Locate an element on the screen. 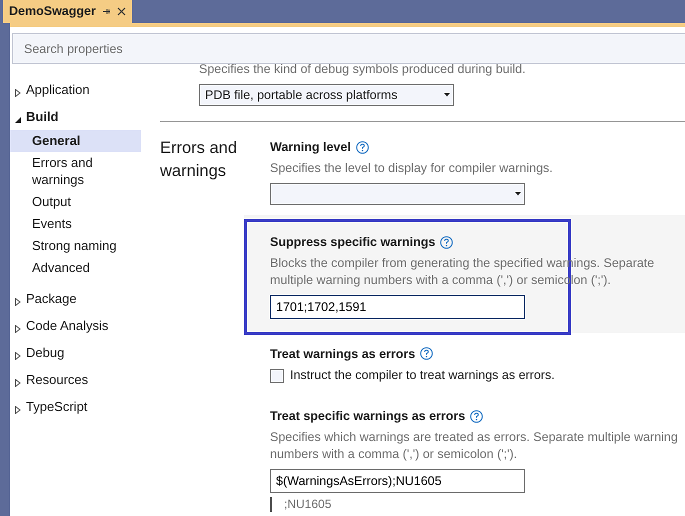 The height and width of the screenshot is (516, 685). sidebar-subitem: General is located at coordinates (75, 141).